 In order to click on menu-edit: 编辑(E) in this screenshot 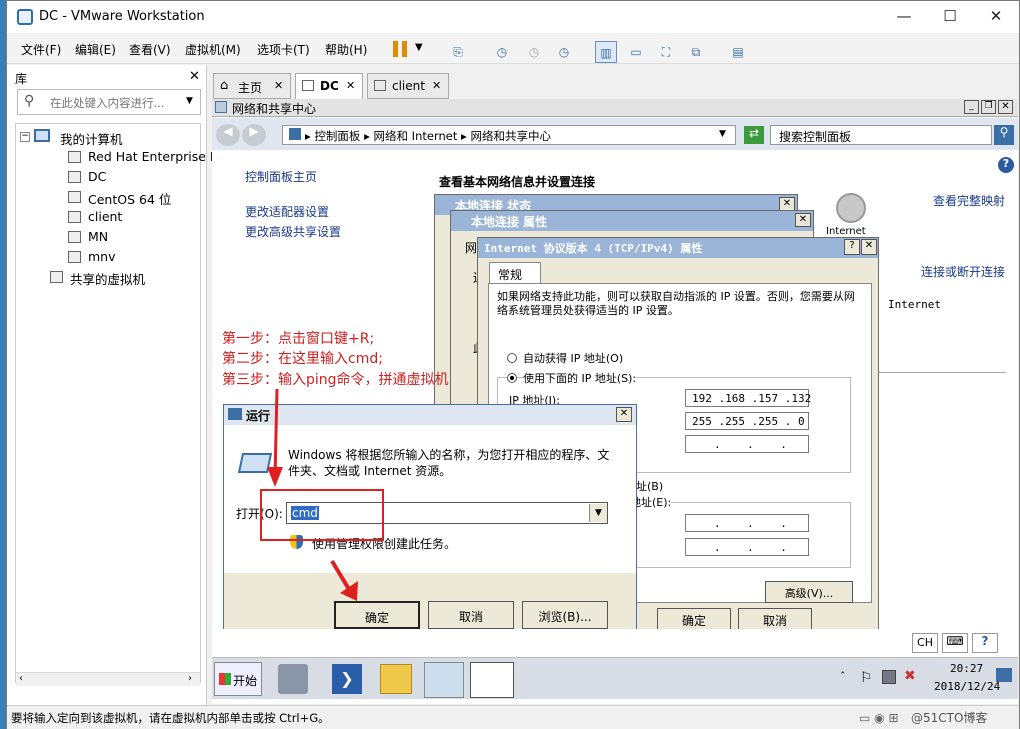, I will do `click(95, 49)`.